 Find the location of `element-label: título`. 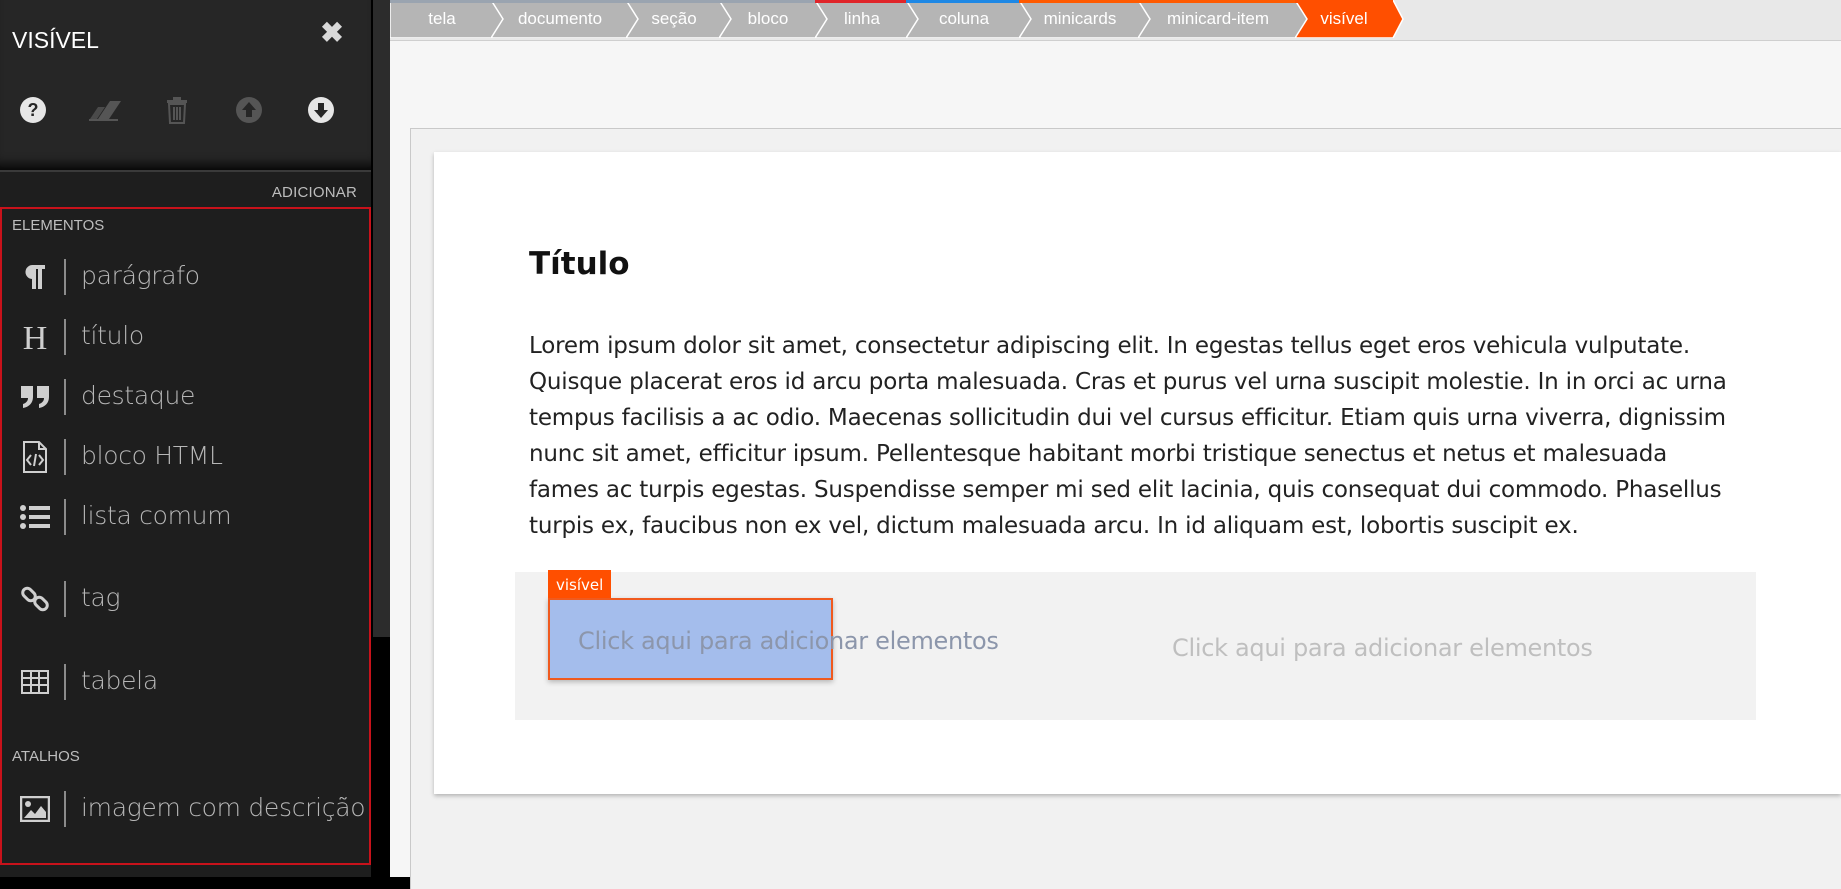

element-label: título is located at coordinates (112, 335).